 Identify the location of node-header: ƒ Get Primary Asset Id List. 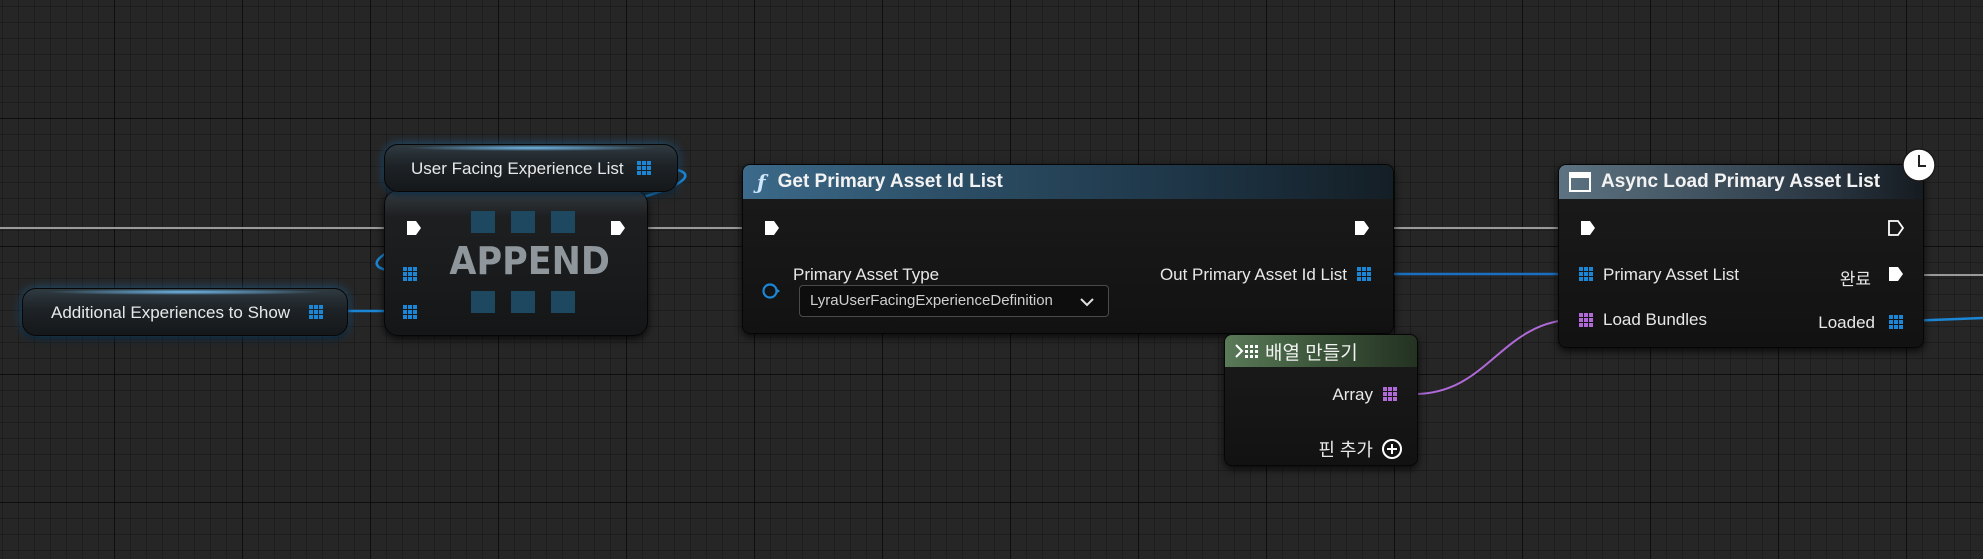
(1068, 182).